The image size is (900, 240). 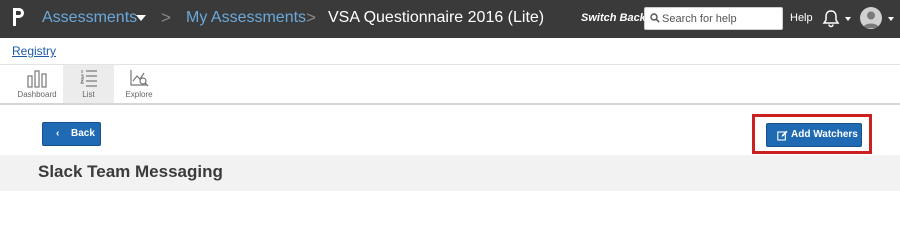 I want to click on view-tab-list: List, so click(x=88, y=84).